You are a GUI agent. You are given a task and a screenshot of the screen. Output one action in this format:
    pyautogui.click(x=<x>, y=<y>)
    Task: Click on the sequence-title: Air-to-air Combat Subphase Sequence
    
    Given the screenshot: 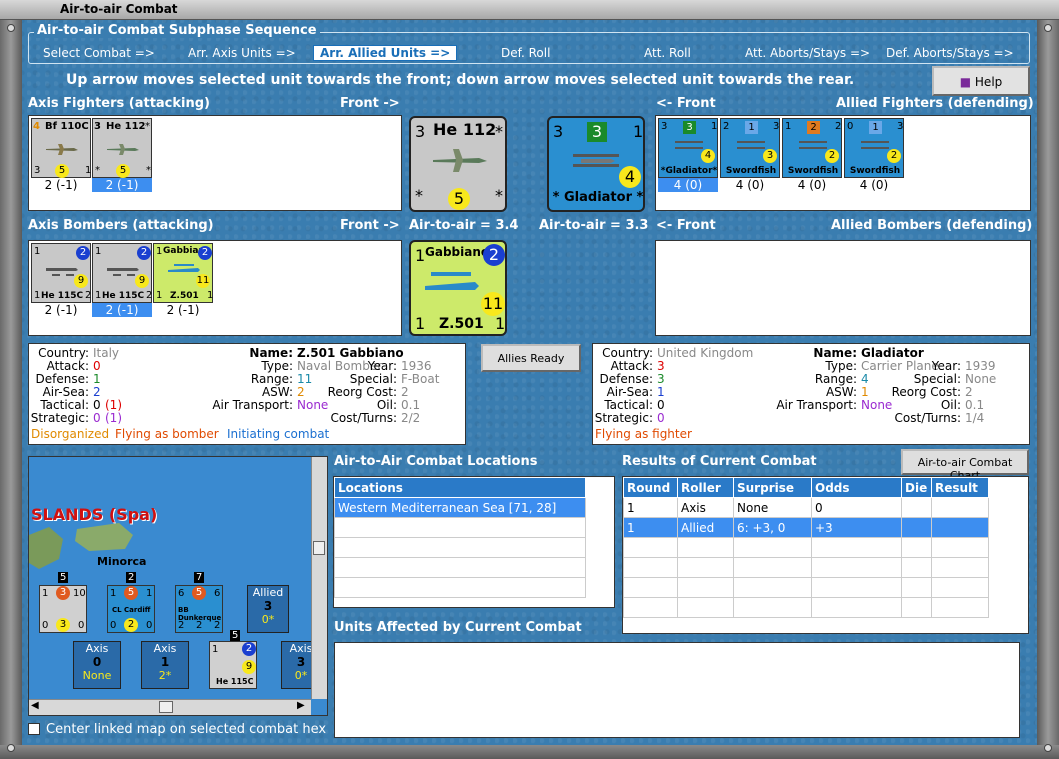 What is the action you would take?
    pyautogui.click(x=177, y=30)
    